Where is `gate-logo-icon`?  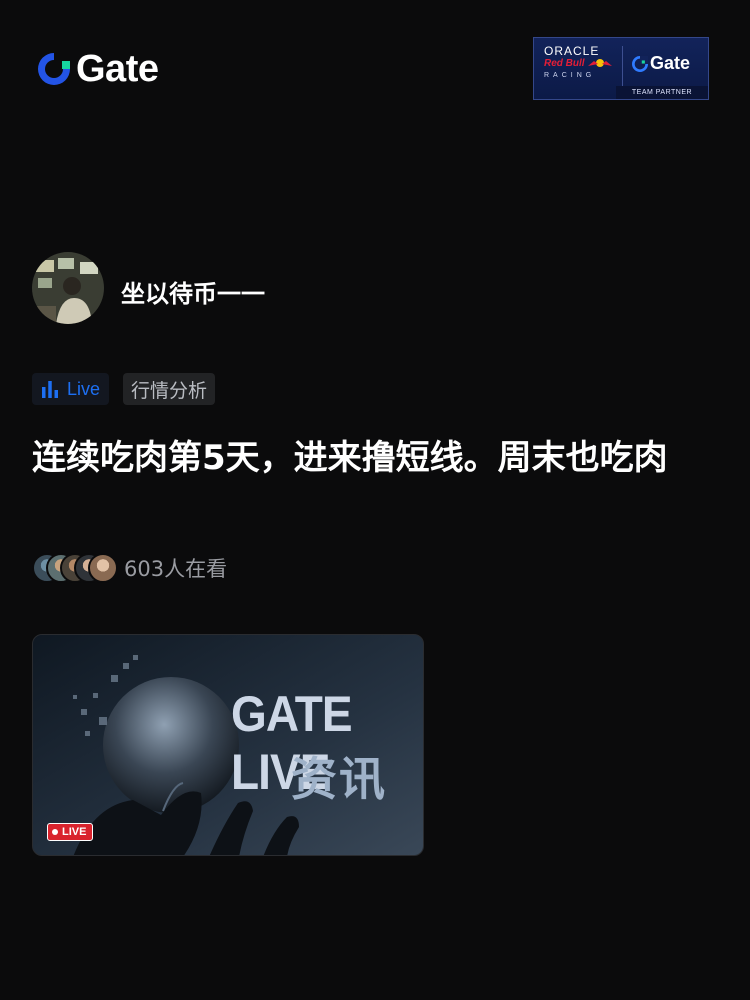 gate-logo-icon is located at coordinates (54, 69).